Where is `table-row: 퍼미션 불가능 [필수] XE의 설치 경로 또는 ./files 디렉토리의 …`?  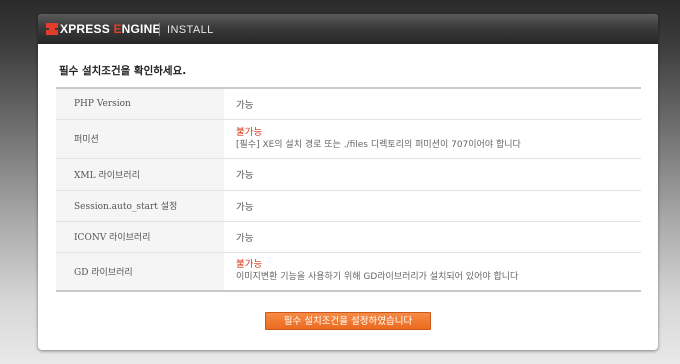
table-row: 퍼미션 불가능 [필수] XE의 설치 경로 또는 ./files 디렉토리의 … is located at coordinates (348, 139).